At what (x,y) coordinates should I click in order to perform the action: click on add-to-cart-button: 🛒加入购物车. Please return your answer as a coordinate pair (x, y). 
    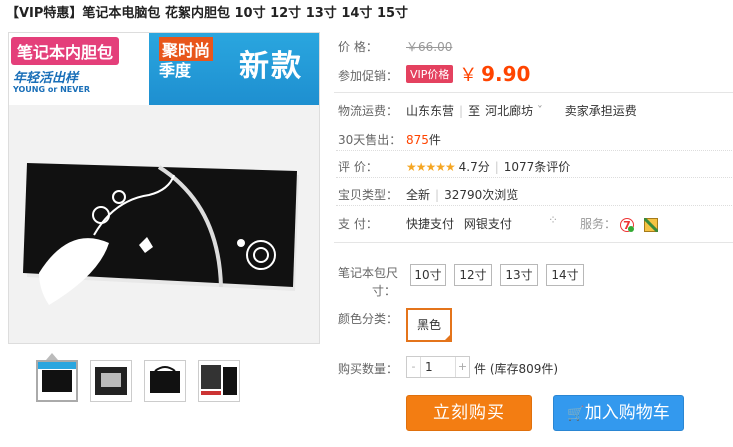
    Looking at the image, I should click on (618, 413).